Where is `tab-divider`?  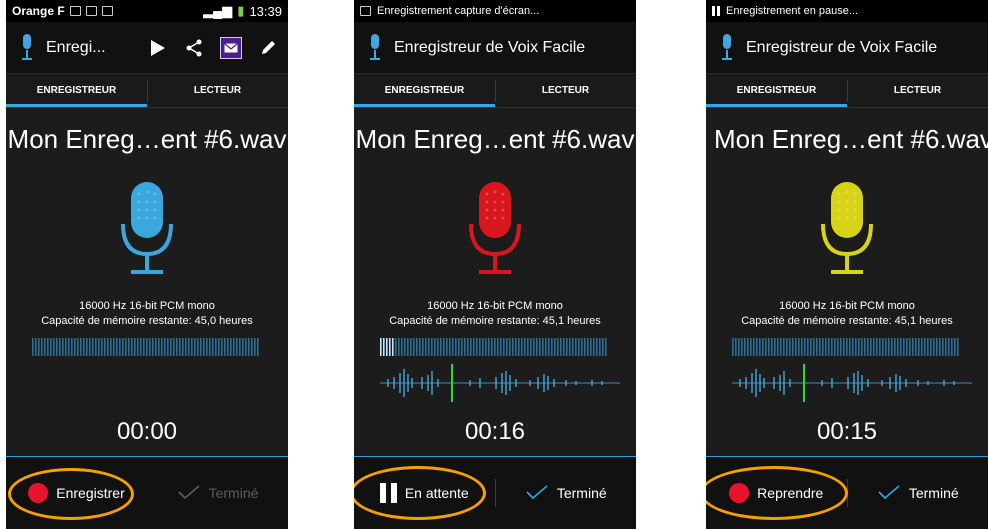 tab-divider is located at coordinates (147, 91).